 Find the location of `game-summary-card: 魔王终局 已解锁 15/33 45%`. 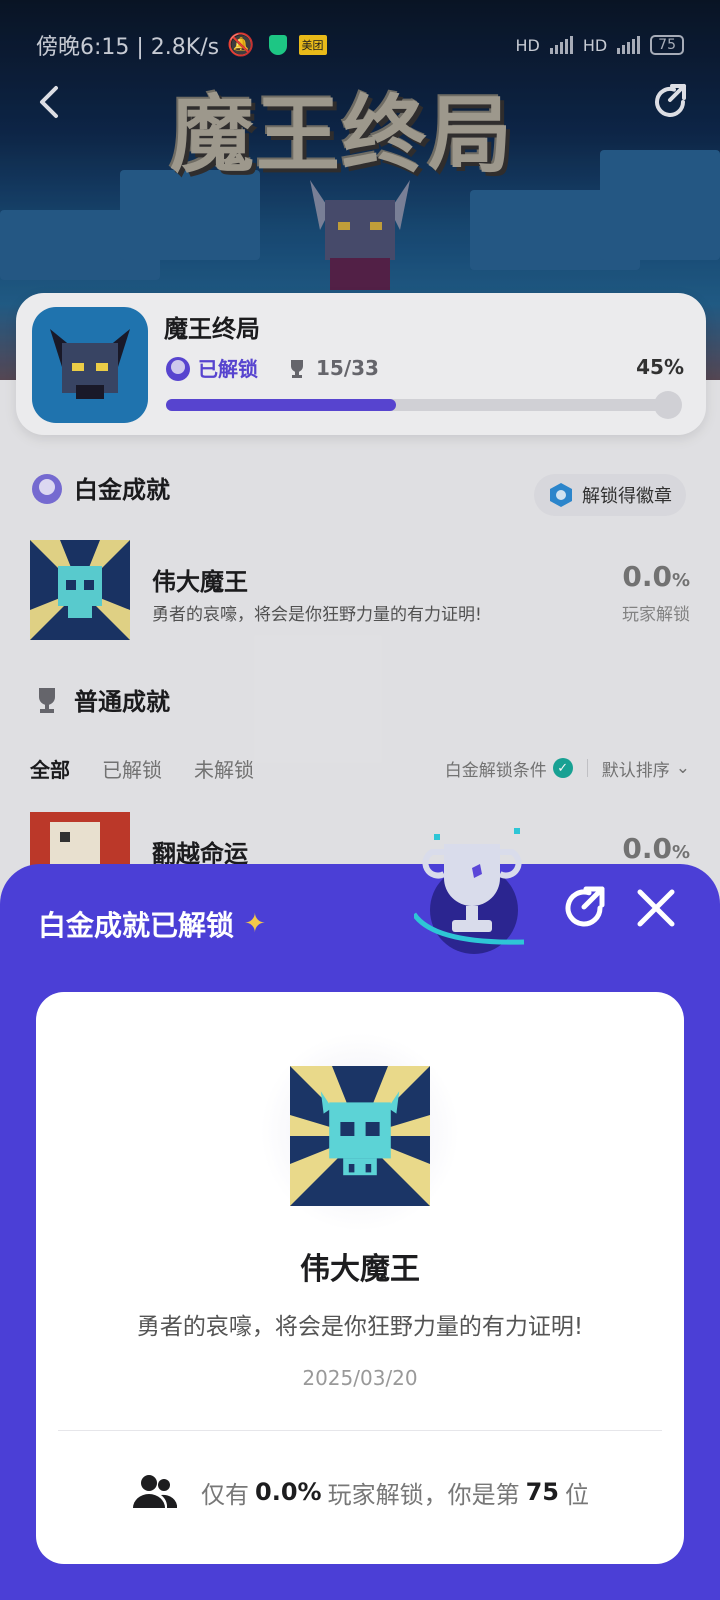

game-summary-card: 魔王终局 已解锁 15/33 45% is located at coordinates (361, 364).